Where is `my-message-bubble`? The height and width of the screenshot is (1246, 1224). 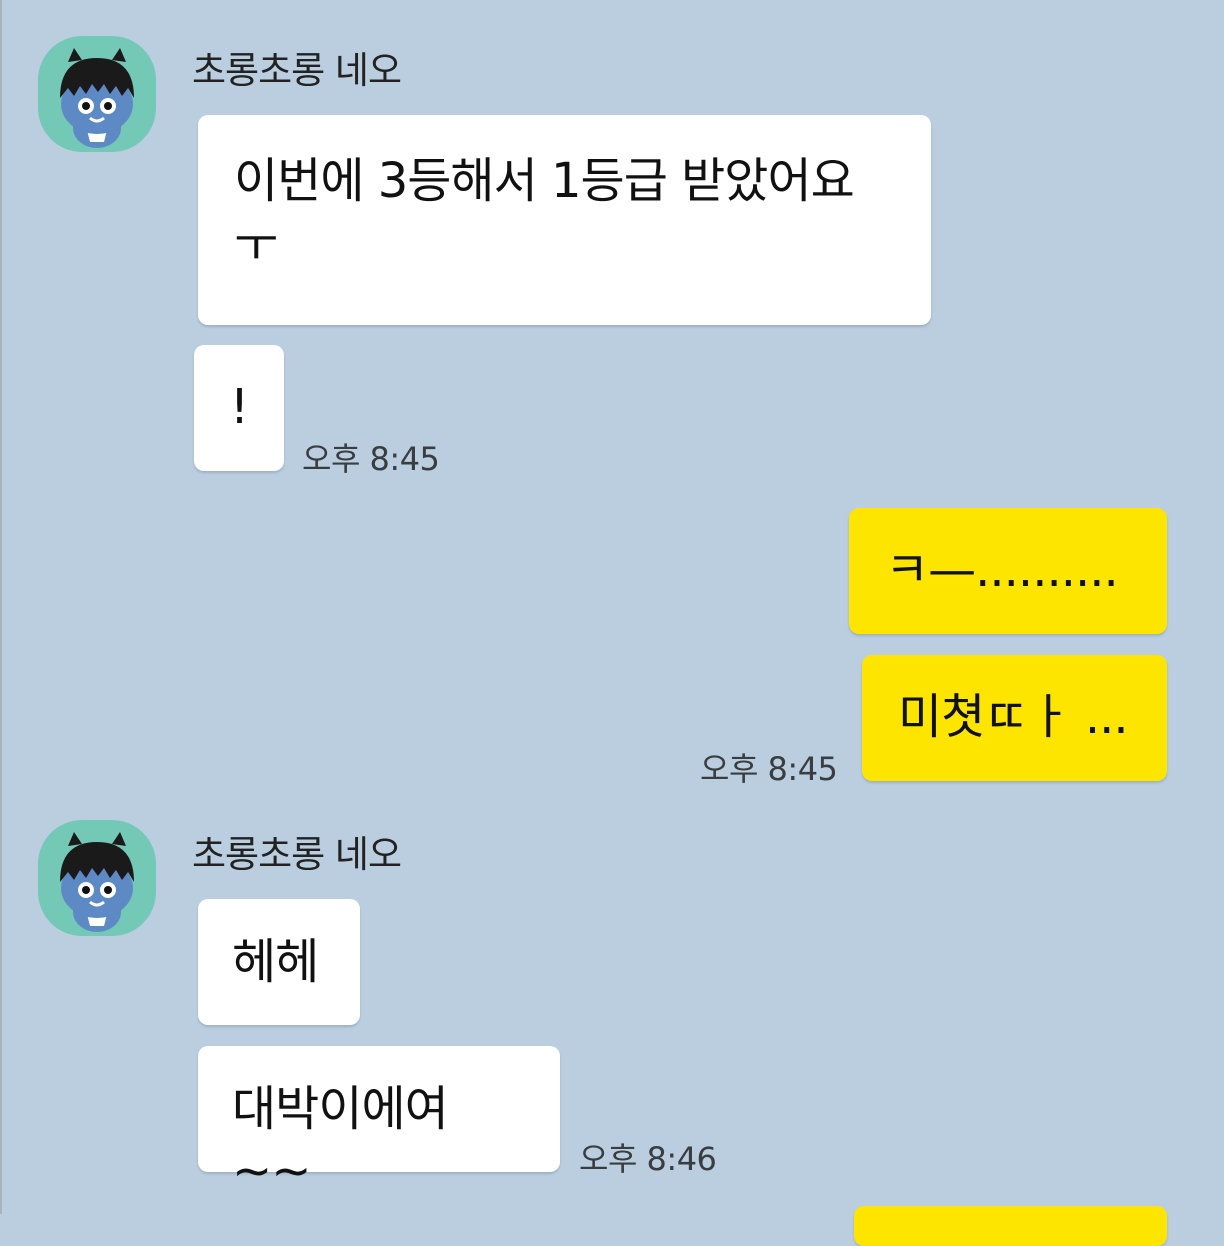 my-message-bubble is located at coordinates (1010, 1226).